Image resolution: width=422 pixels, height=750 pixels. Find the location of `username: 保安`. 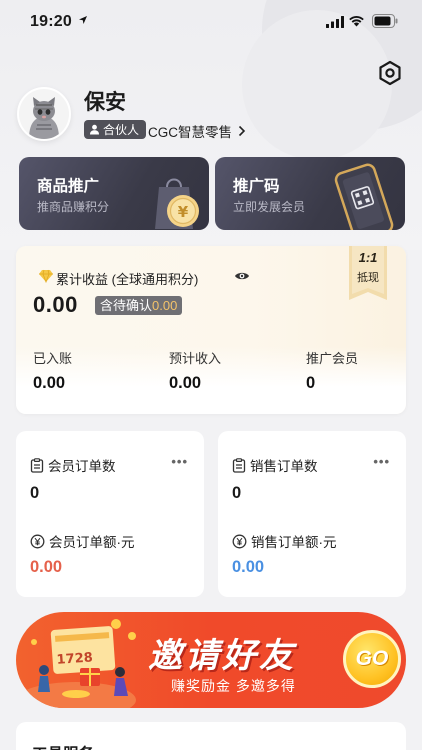

username: 保安 is located at coordinates (105, 102).